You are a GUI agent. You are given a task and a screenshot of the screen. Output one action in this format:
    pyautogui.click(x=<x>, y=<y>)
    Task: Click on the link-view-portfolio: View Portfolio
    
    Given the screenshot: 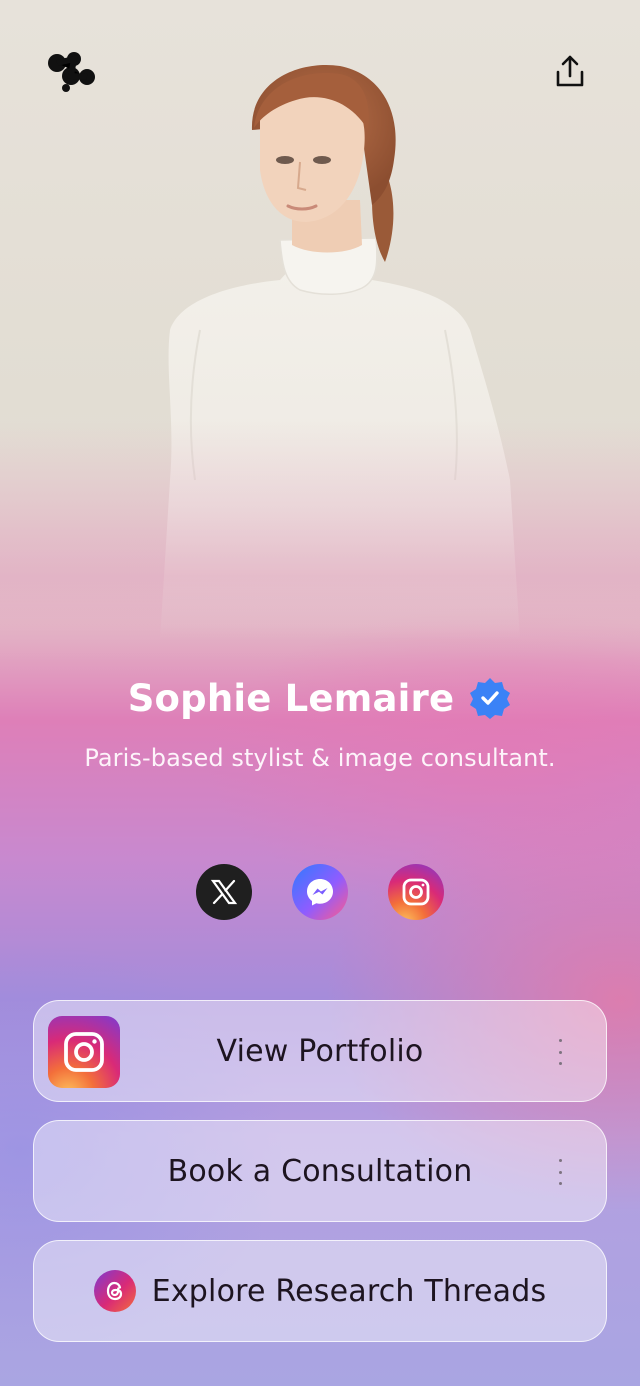 What is the action you would take?
    pyautogui.click(x=320, y=1051)
    